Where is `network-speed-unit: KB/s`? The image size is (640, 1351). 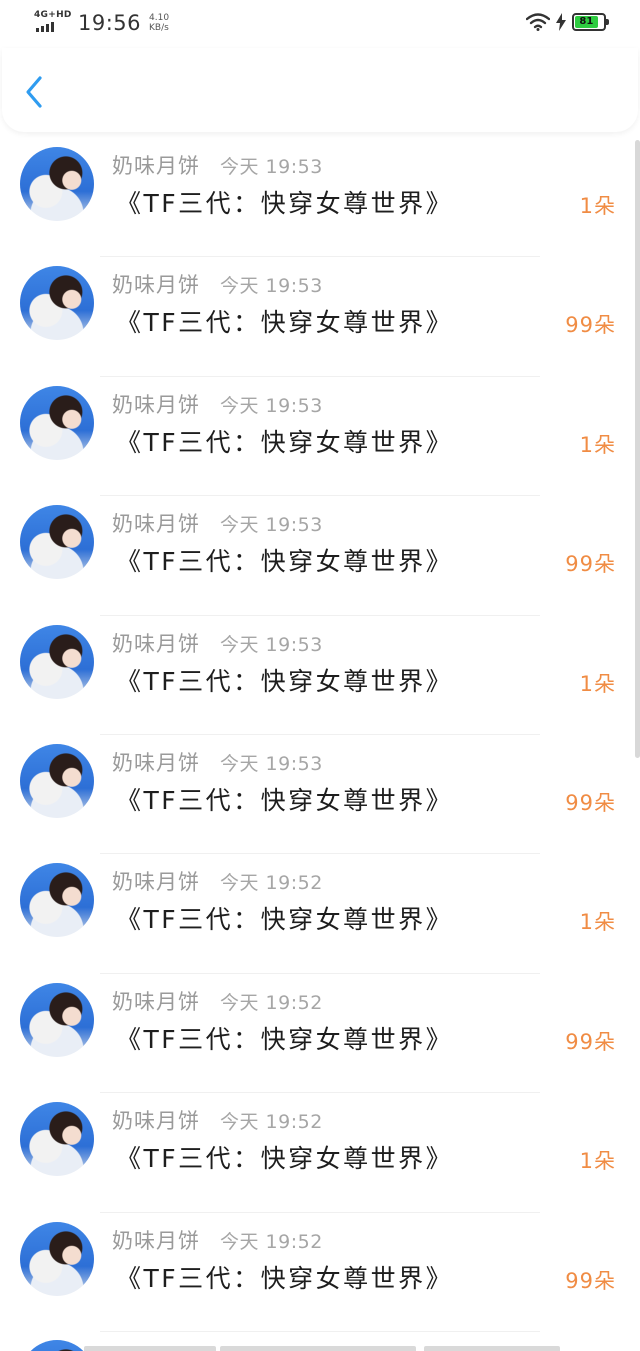
network-speed-unit: KB/s is located at coordinates (159, 28).